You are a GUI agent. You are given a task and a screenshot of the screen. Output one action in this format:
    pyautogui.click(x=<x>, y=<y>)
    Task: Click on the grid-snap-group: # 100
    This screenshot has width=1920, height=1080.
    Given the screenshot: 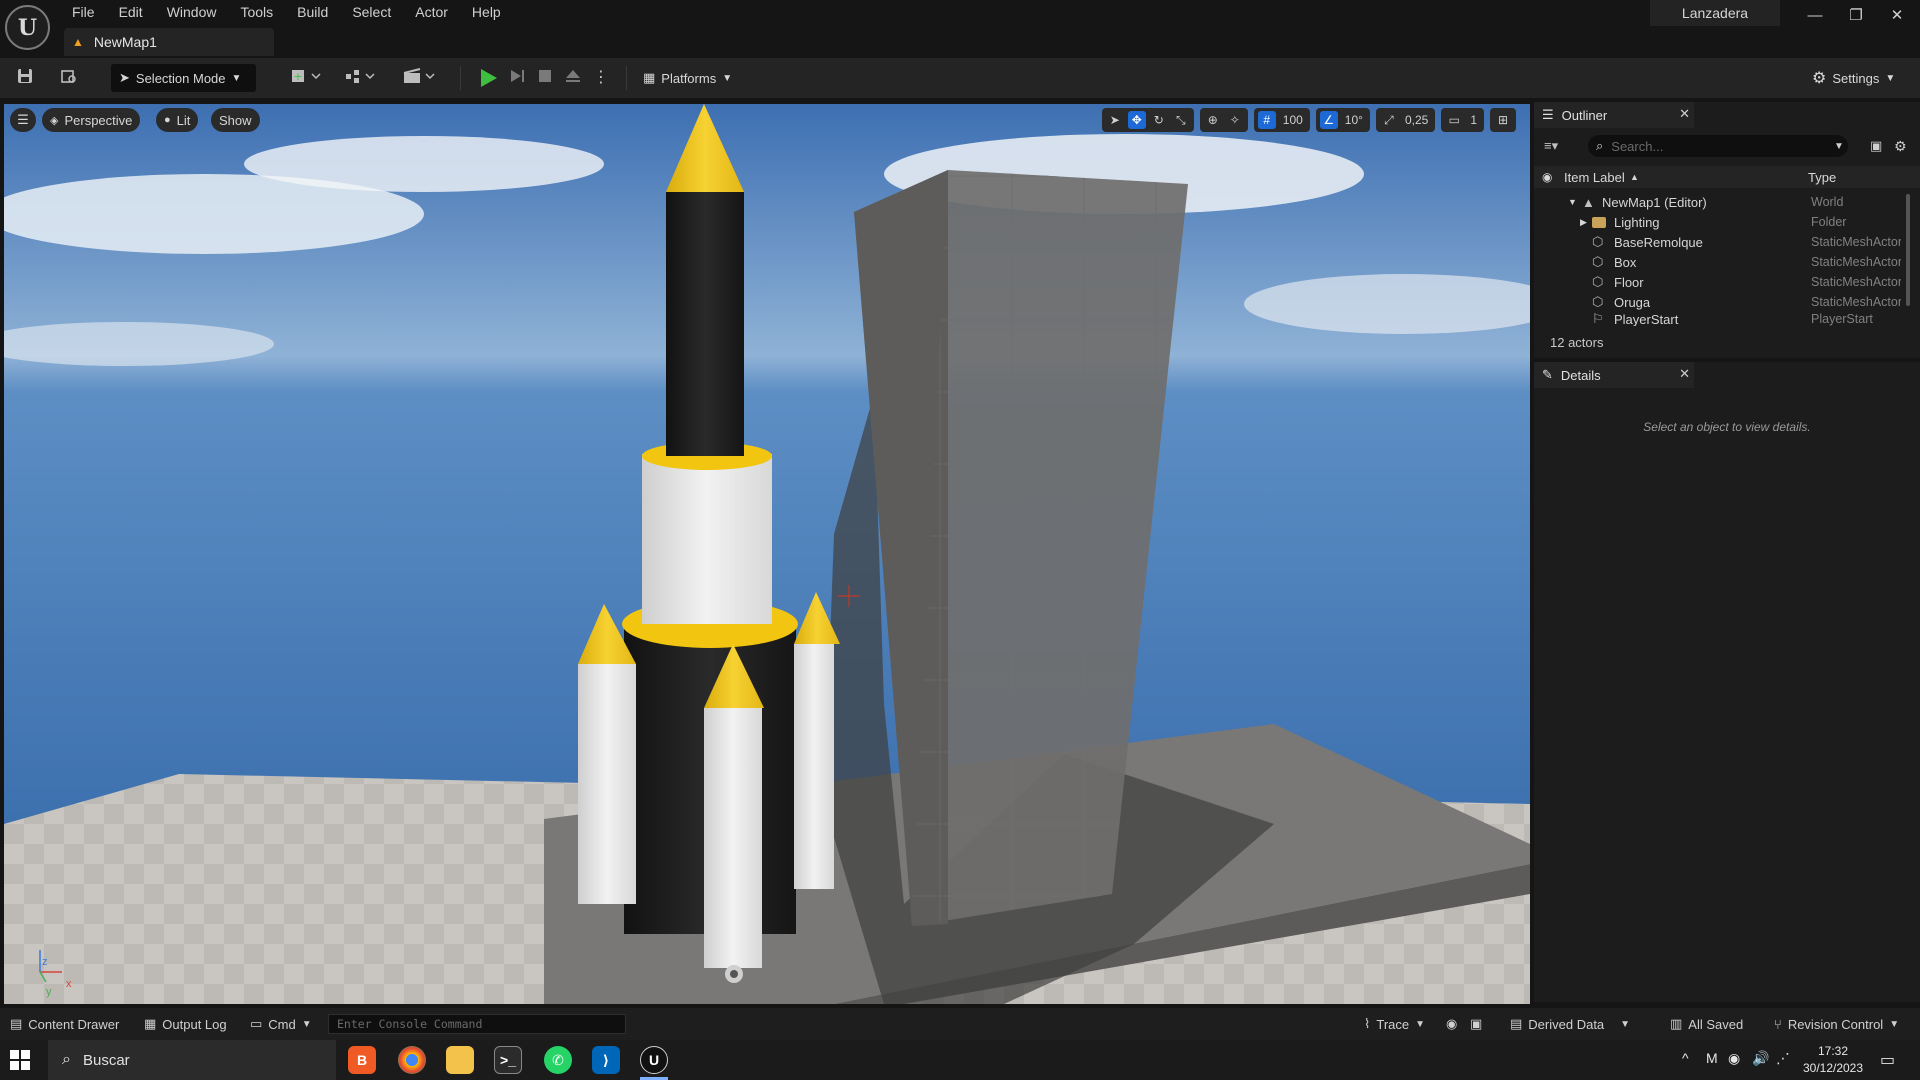 What is the action you would take?
    pyautogui.click(x=1281, y=120)
    